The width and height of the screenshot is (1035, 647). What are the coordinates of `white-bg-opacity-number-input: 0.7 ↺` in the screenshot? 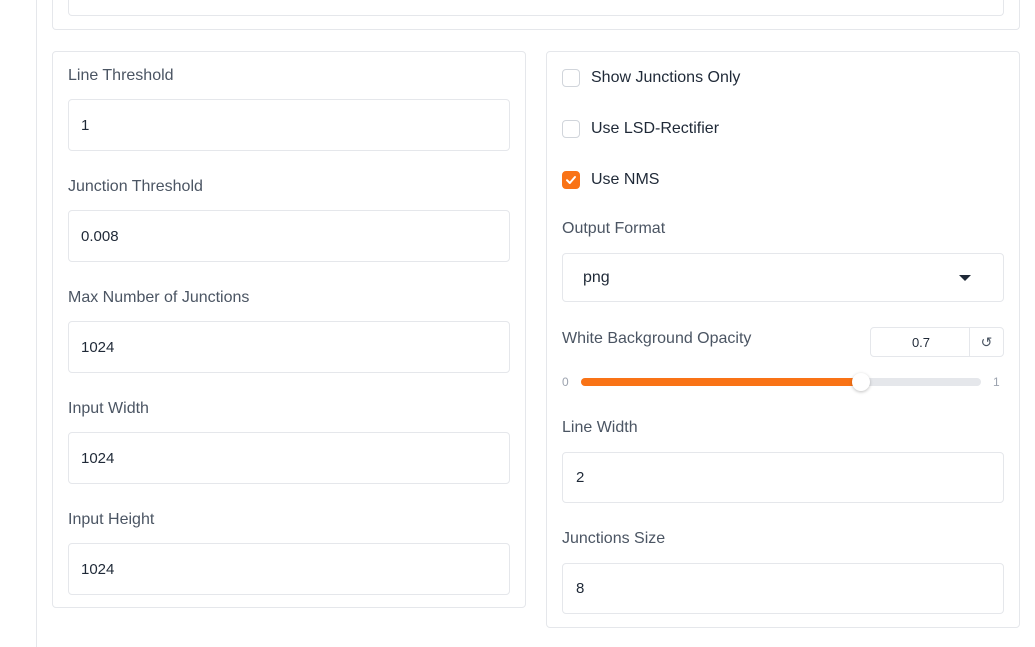 It's located at (937, 342).